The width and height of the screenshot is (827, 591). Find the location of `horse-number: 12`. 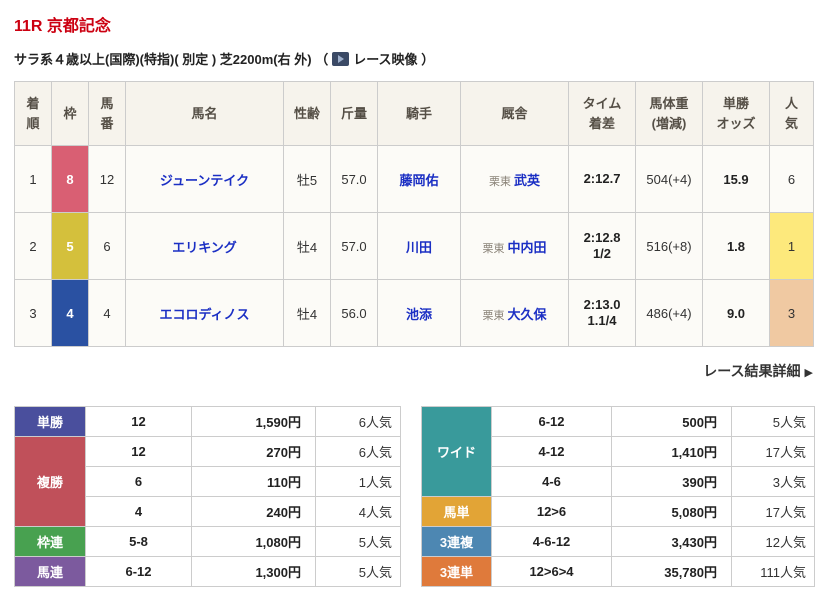

horse-number: 12 is located at coordinates (107, 179).